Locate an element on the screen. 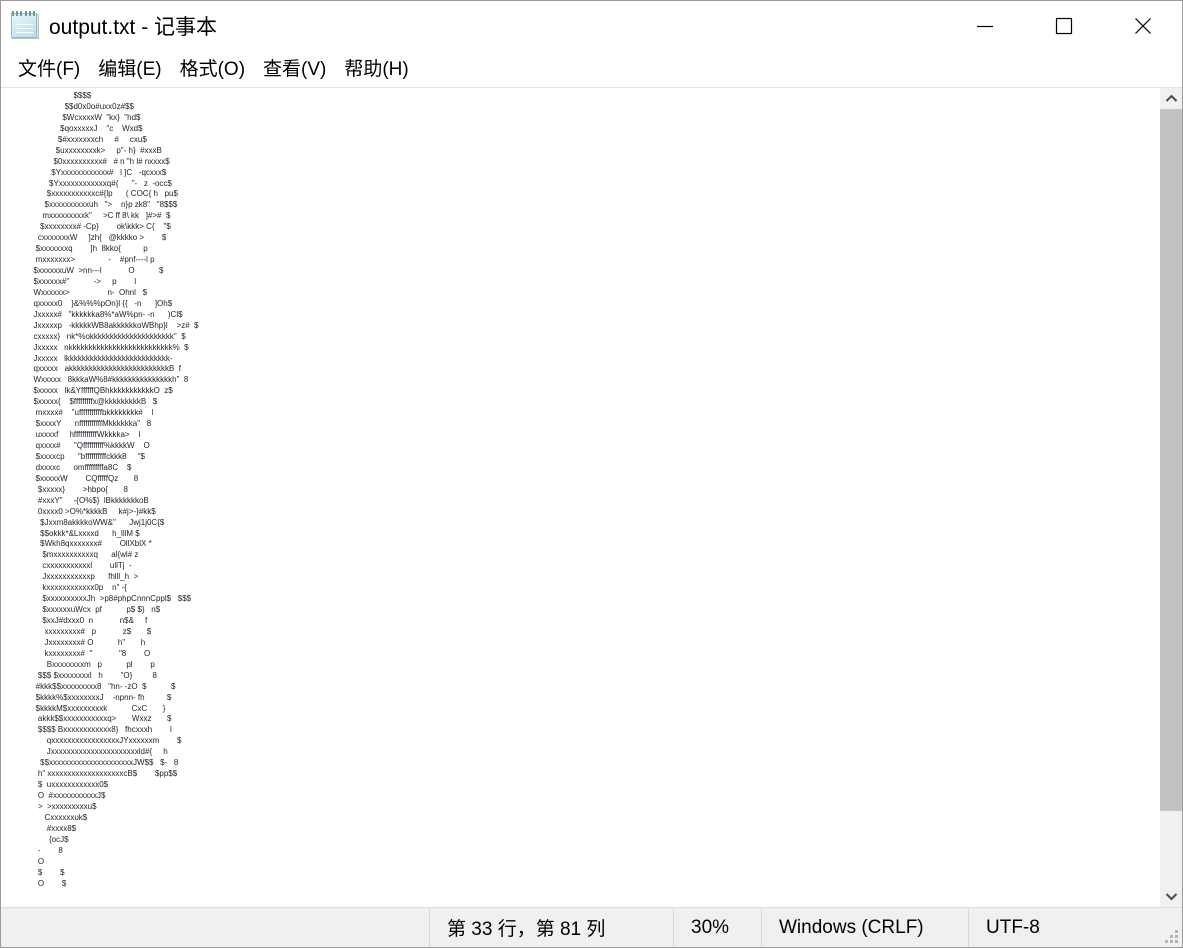 The image size is (1183, 948). status-bar: 第 33 行，第 81 列 30% Windows (CRLF) UTF-8 is located at coordinates (591, 927).